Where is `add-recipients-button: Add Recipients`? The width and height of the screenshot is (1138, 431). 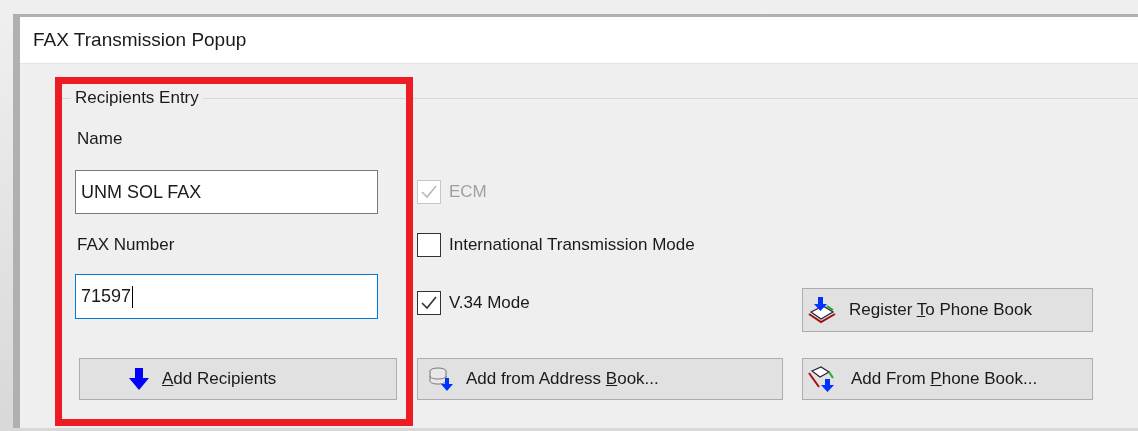
add-recipients-button: Add Recipients is located at coordinates (238, 379).